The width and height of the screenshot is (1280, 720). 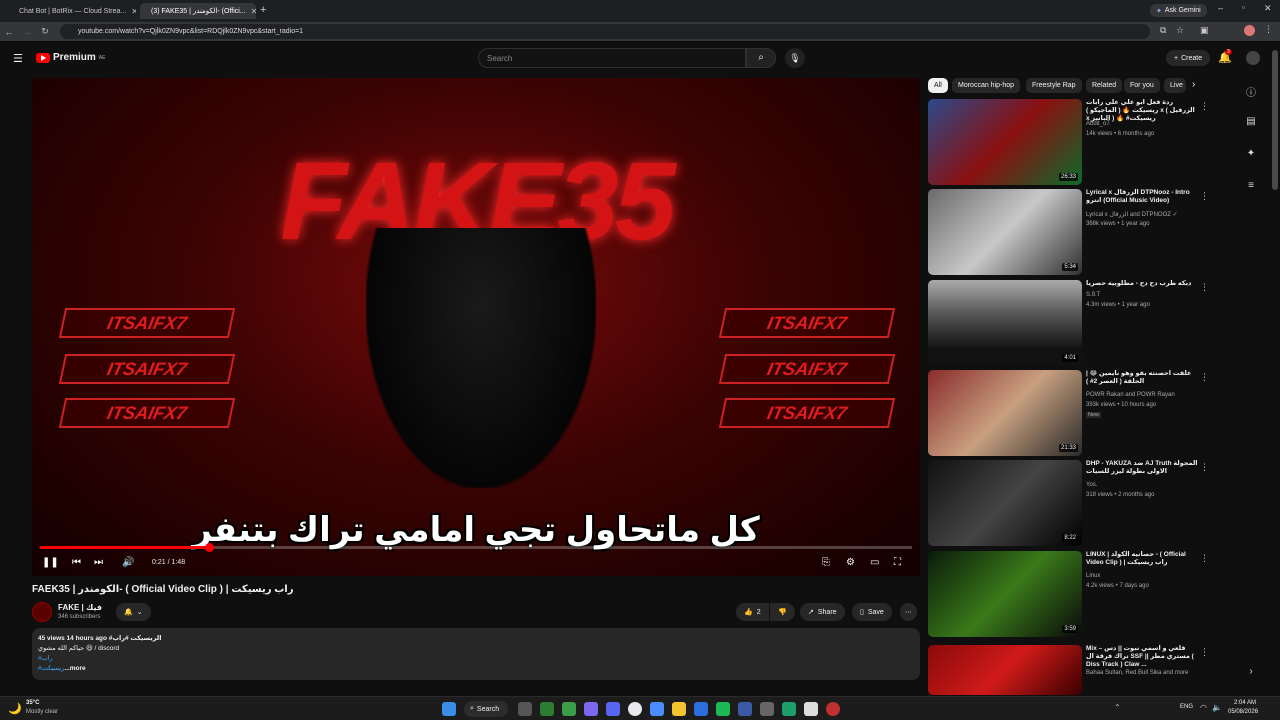 What do you see at coordinates (795, 58) in the screenshot?
I see `voice-search-button: 🎙` at bounding box center [795, 58].